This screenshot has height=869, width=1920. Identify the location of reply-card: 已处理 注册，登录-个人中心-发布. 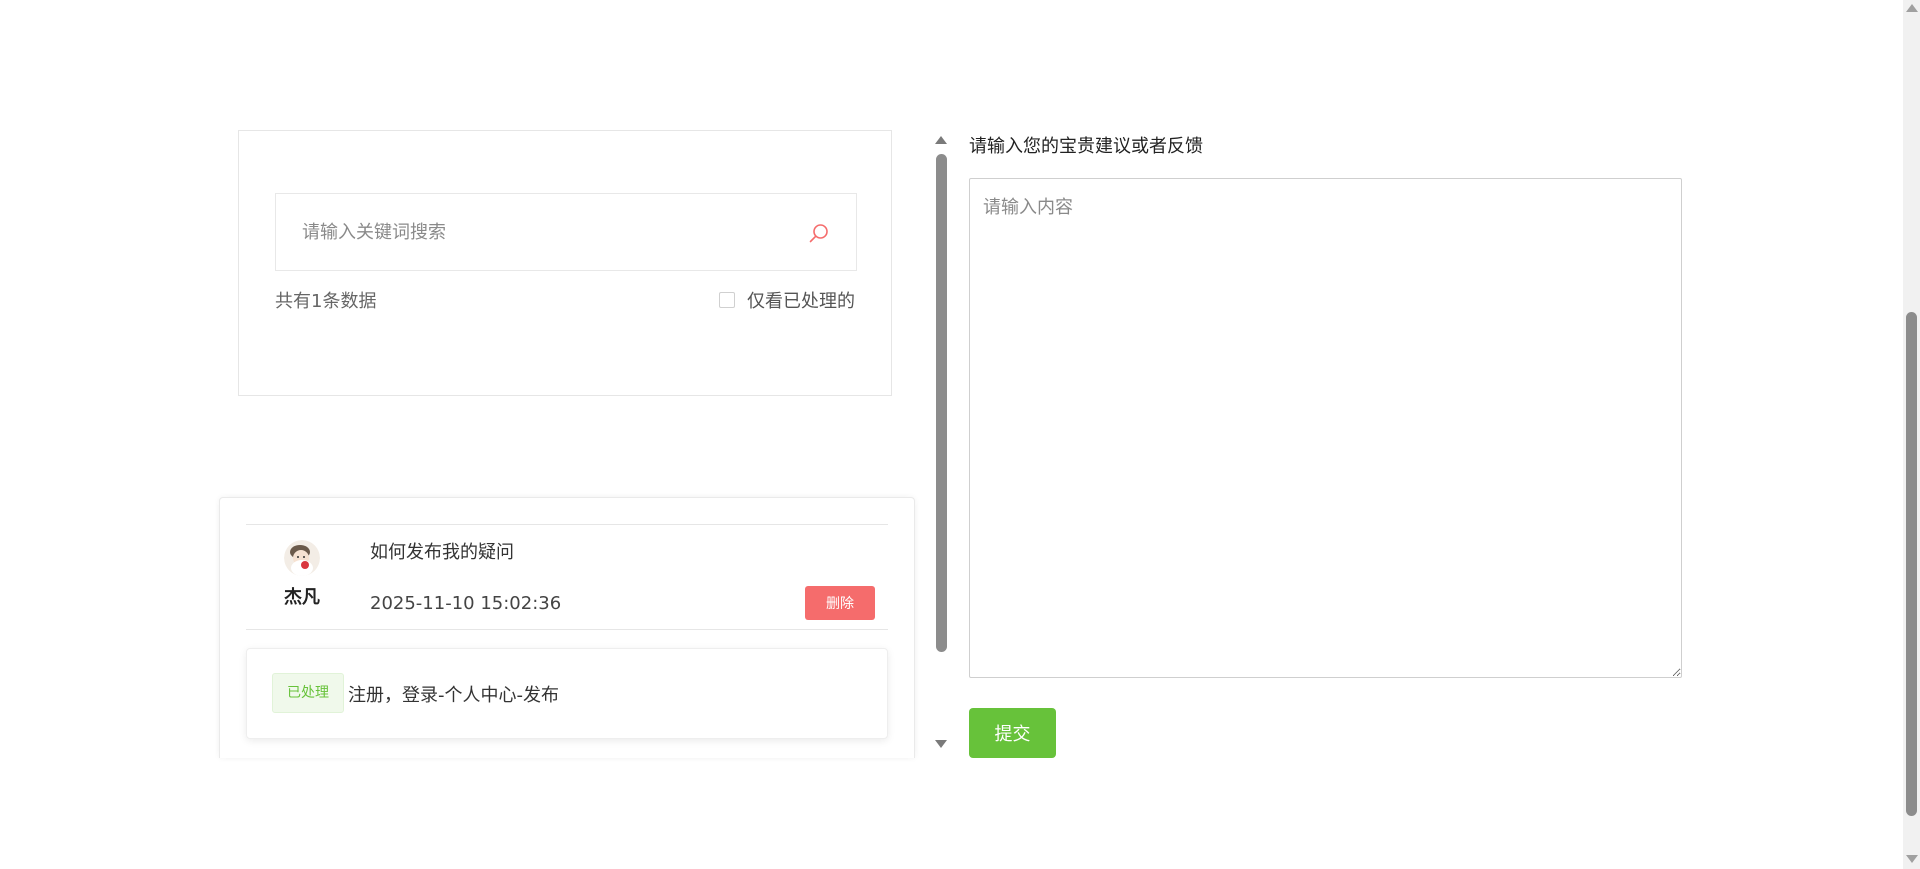
(567, 693).